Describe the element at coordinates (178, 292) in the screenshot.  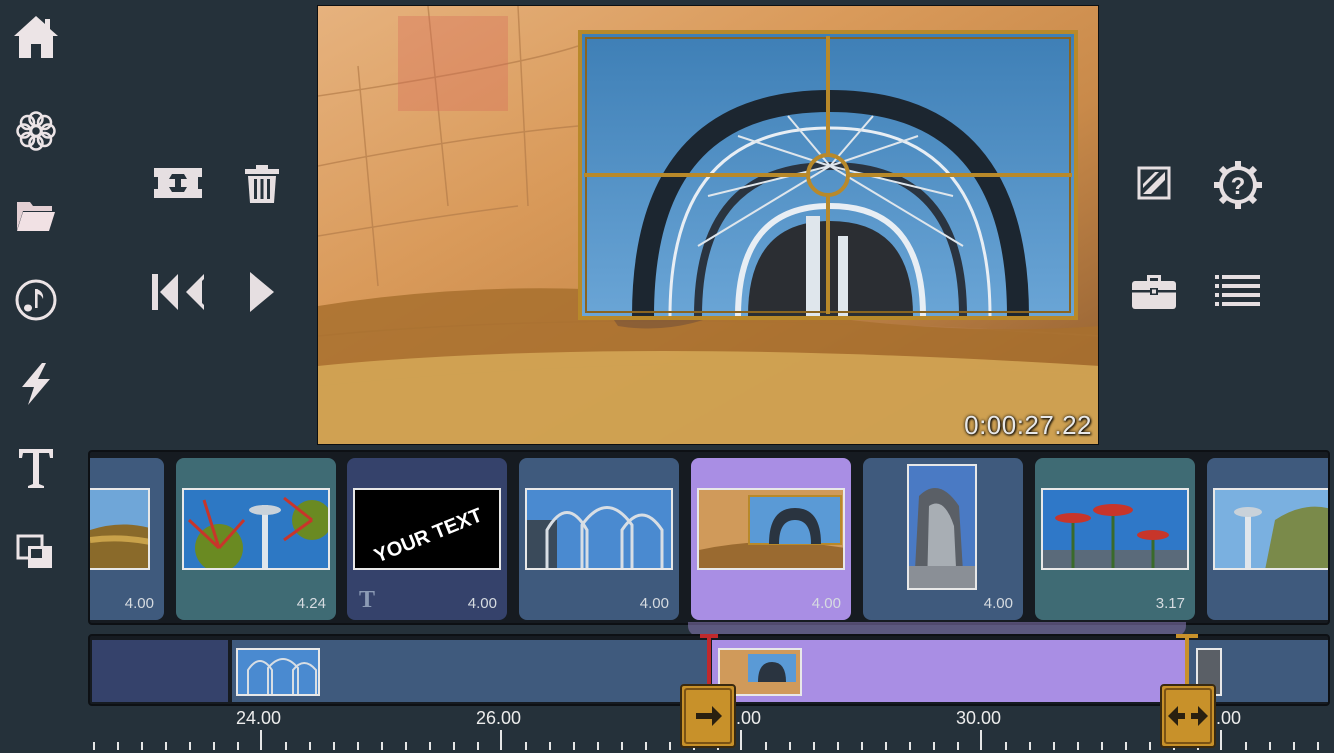
I see `skip-to-start-icon` at that location.